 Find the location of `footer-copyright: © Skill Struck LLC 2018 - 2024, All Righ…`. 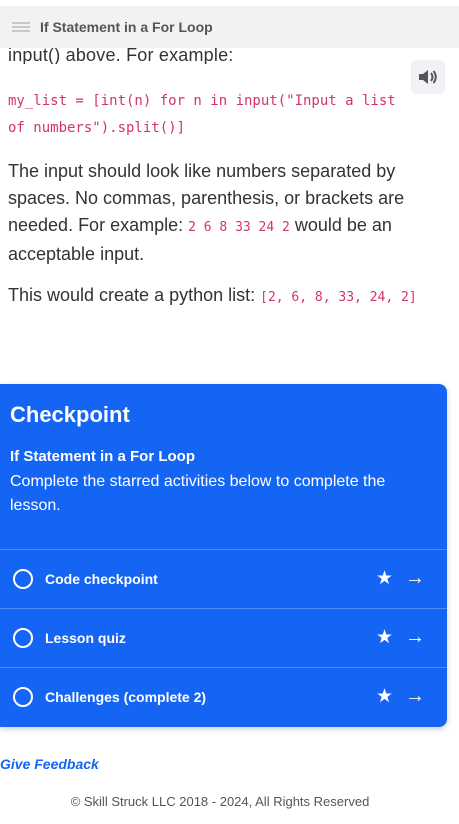

footer-copyright: © Skill Struck LLC 2018 - 2024, All Righ… is located at coordinates (220, 801).